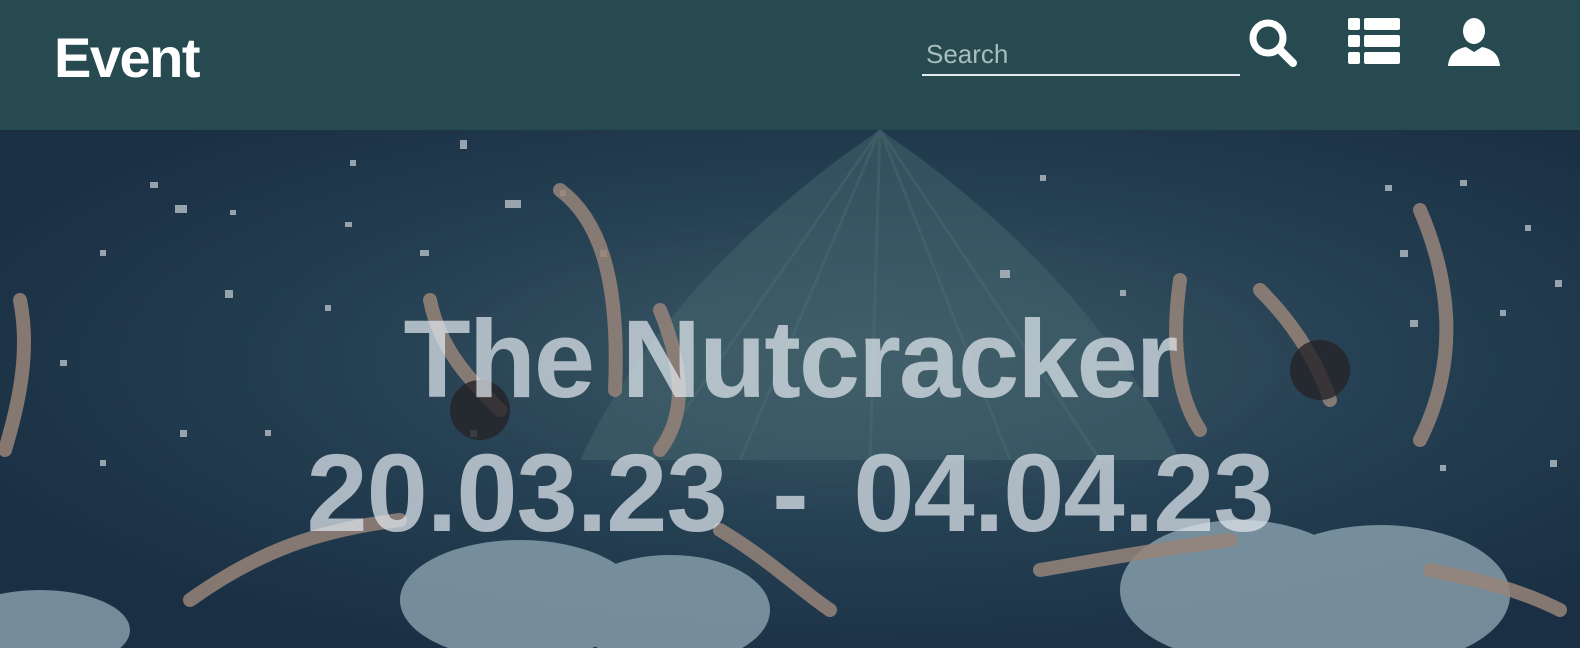  Describe the element at coordinates (127, 58) in the screenshot. I see `brand-logo-text: Event` at that location.